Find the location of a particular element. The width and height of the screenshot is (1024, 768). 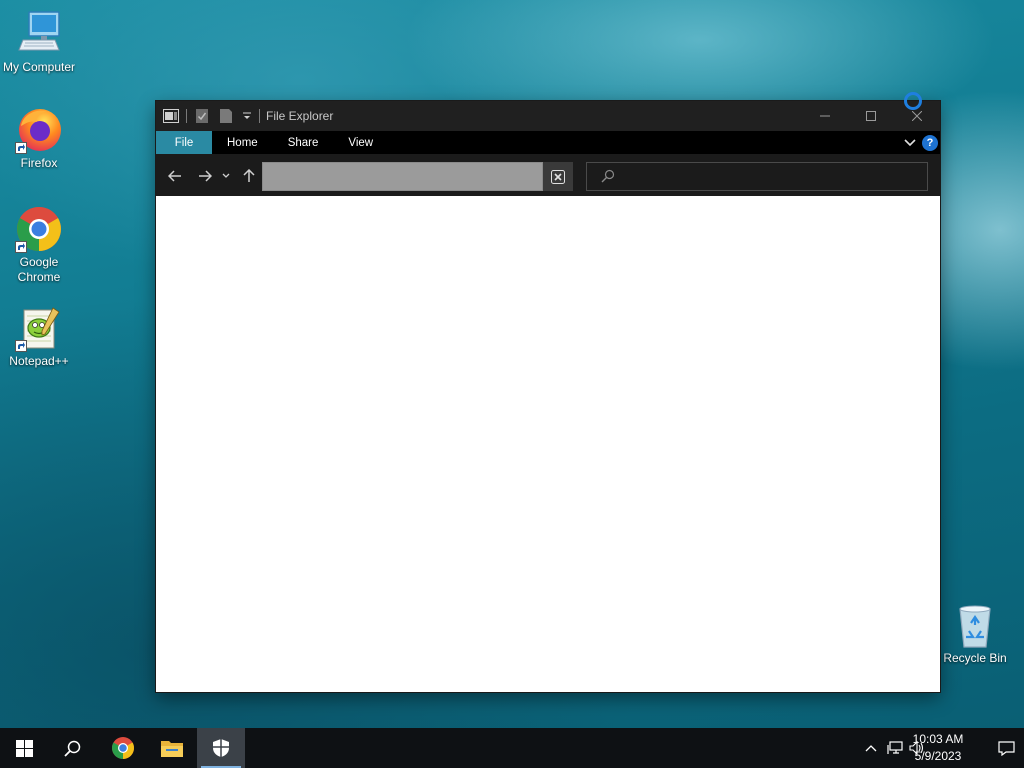

expand-ribbon-chevron-icon is located at coordinates (910, 142).